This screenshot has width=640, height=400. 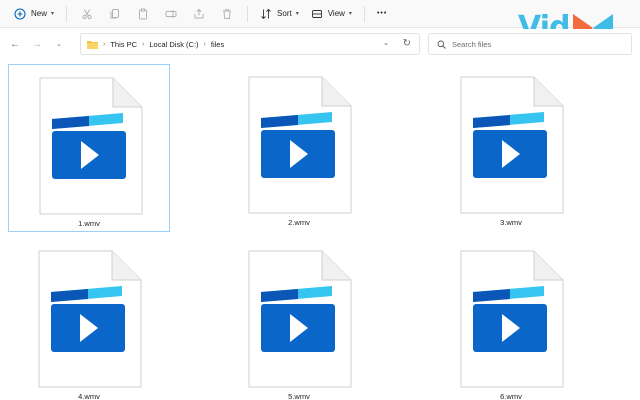 I want to click on file-item: 6.wmv, so click(x=511, y=319).